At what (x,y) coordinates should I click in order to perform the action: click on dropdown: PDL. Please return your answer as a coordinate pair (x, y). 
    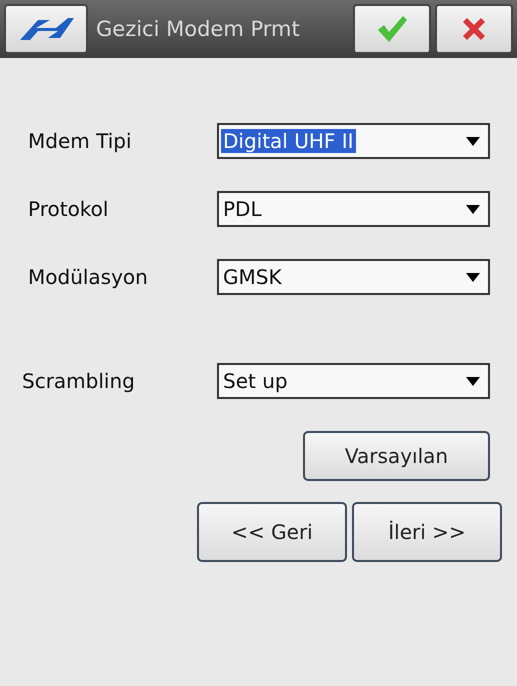
    Looking at the image, I should click on (353, 209).